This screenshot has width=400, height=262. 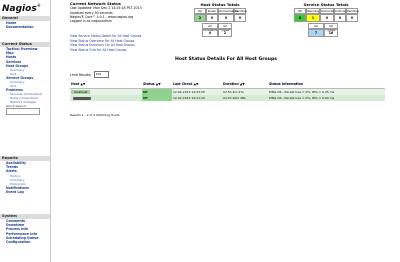 I want to click on nav-documentation: Documentation, so click(x=25, y=27).